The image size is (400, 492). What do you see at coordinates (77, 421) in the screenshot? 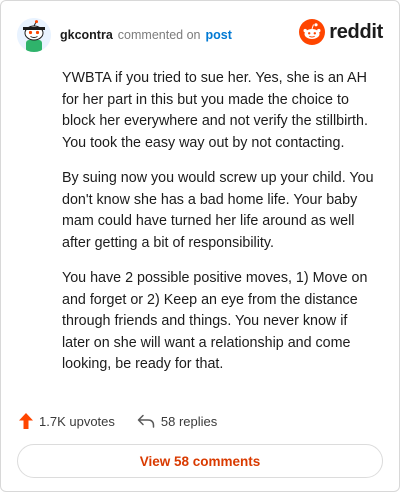
I see `upvote-count: 1.7K upvotes` at bounding box center [77, 421].